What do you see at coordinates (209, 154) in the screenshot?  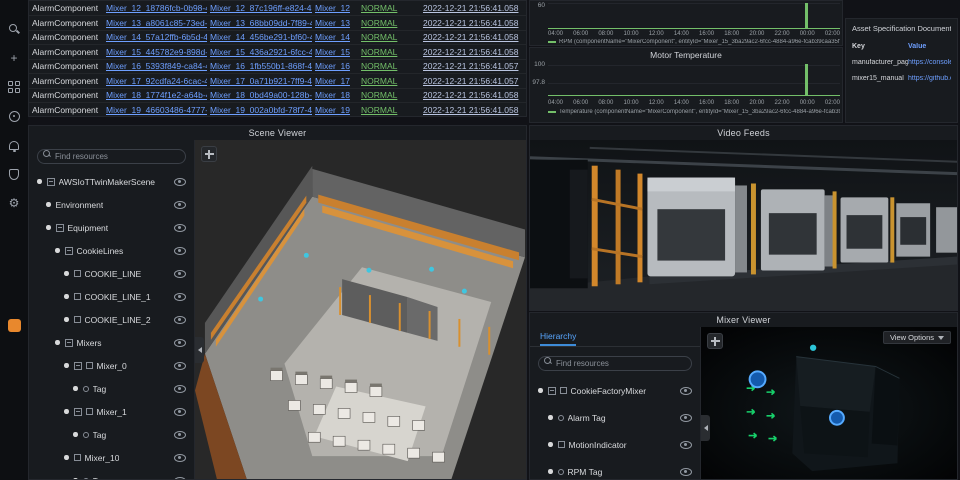 I see `pan-tool-button` at bounding box center [209, 154].